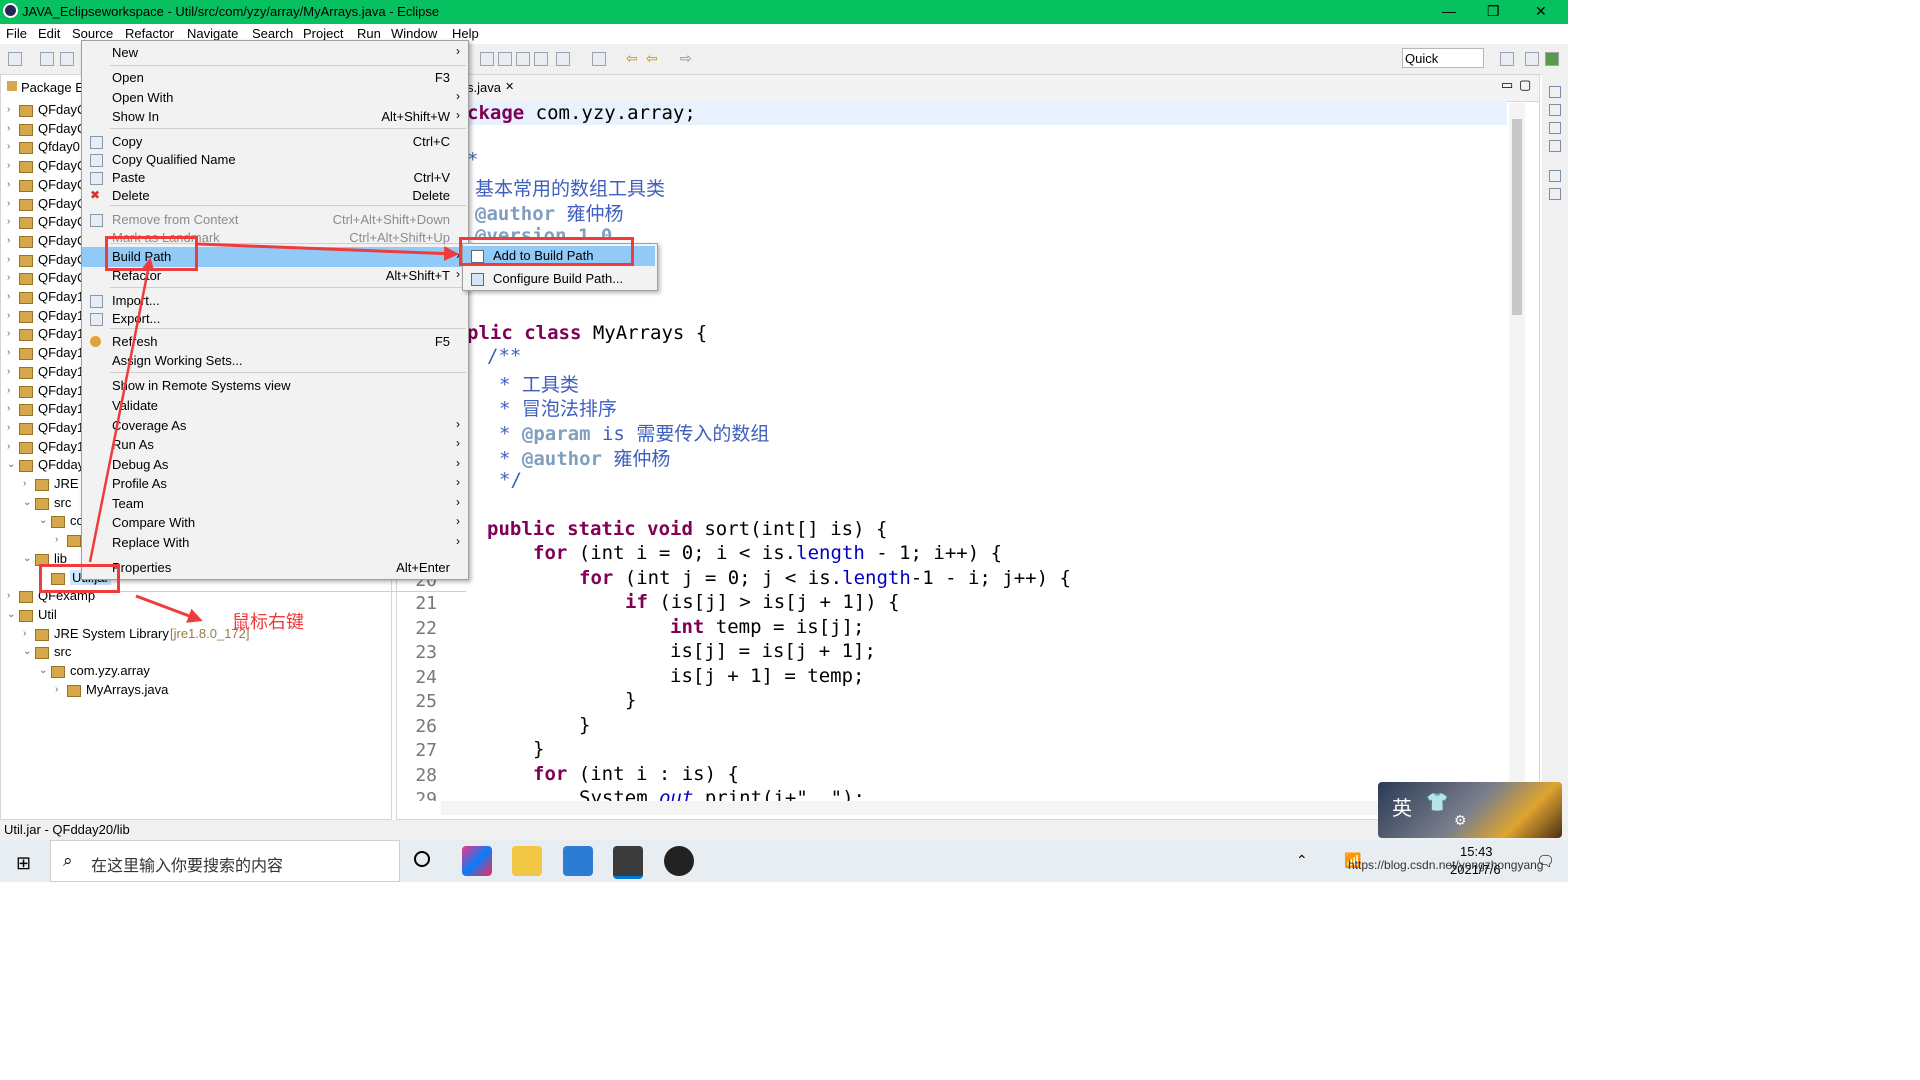  What do you see at coordinates (1476, 851) in the screenshot?
I see `clock-time: 15:43` at bounding box center [1476, 851].